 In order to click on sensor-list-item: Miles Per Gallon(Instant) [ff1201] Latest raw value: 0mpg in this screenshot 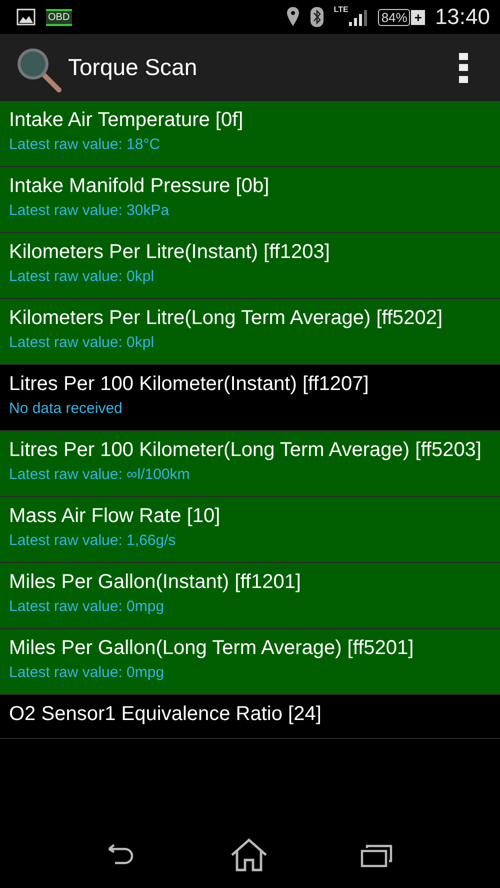, I will do `click(250, 596)`.